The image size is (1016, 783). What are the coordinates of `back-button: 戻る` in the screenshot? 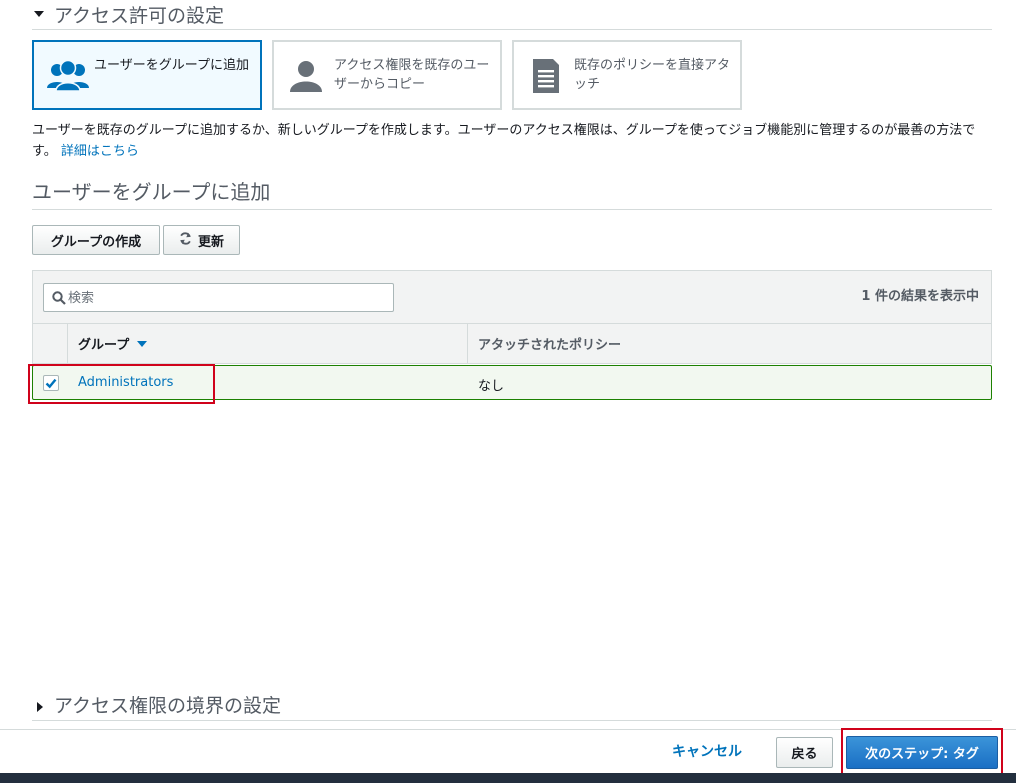 It's located at (804, 752).